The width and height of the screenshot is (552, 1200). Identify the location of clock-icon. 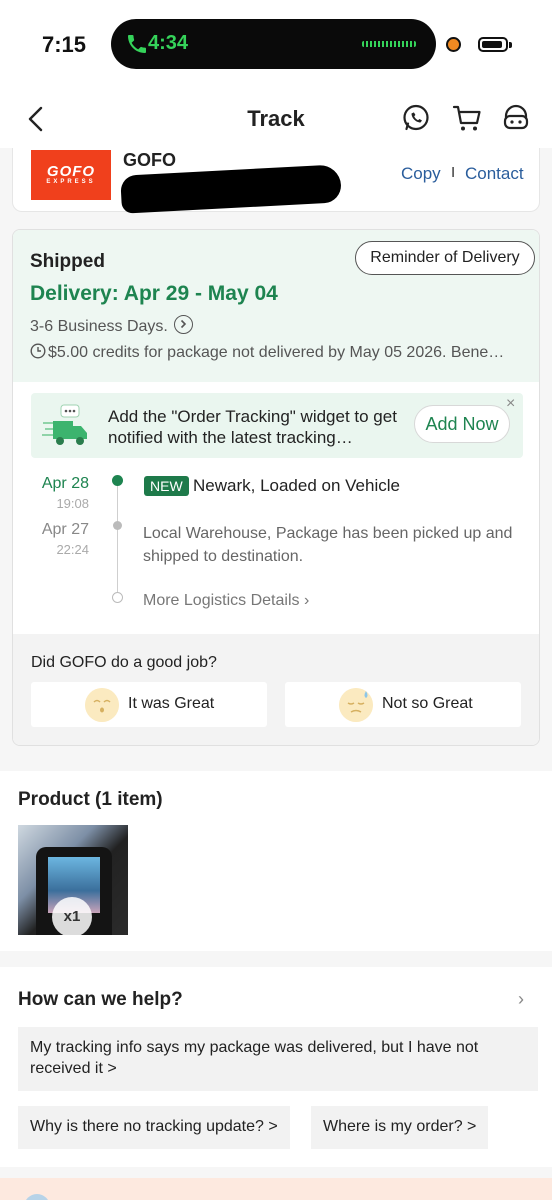
(38, 351).